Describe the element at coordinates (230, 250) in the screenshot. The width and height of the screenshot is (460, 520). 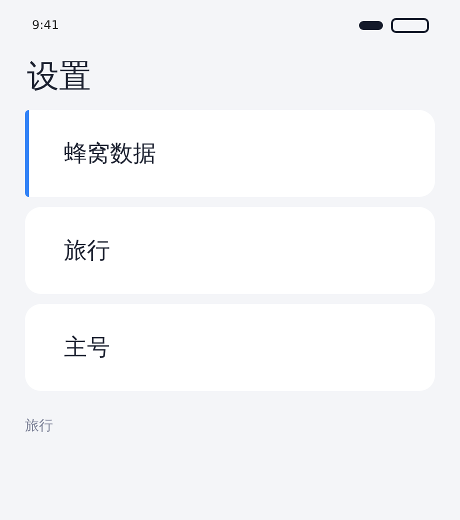
I see `settings-item: 旅行` at that location.